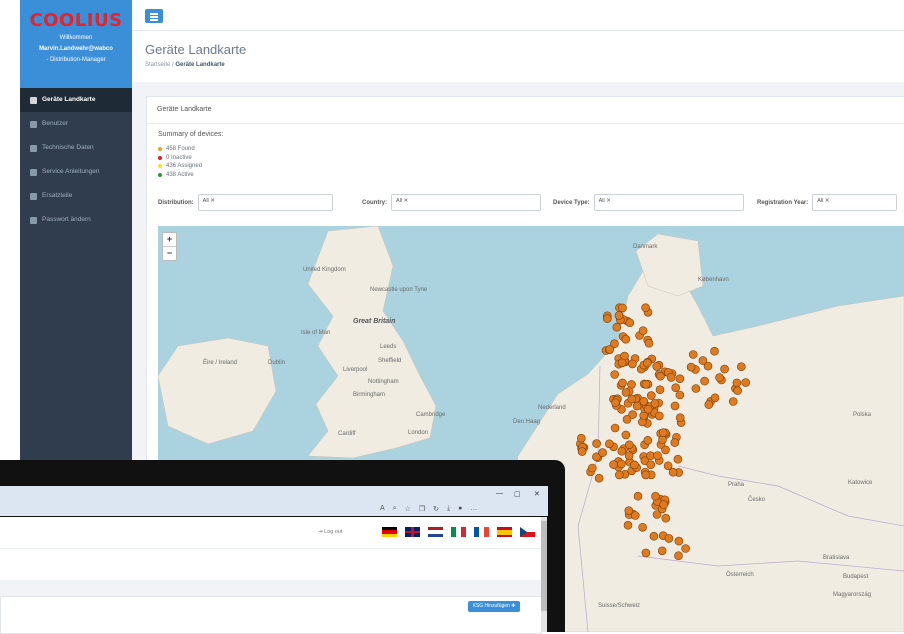  Describe the element at coordinates (504, 532) in the screenshot. I see `flag-es-icon` at that location.